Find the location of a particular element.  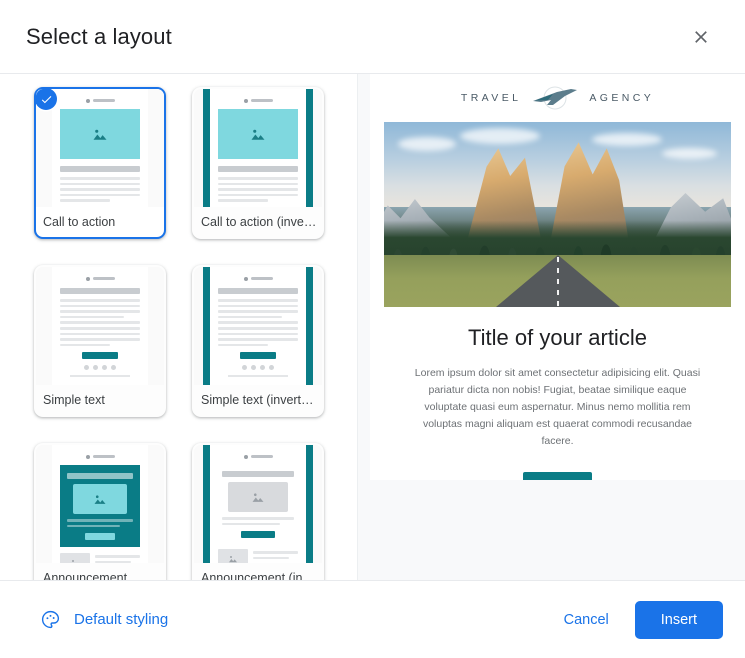

preview-logo: TRAVEL AGENCY is located at coordinates (557, 98).